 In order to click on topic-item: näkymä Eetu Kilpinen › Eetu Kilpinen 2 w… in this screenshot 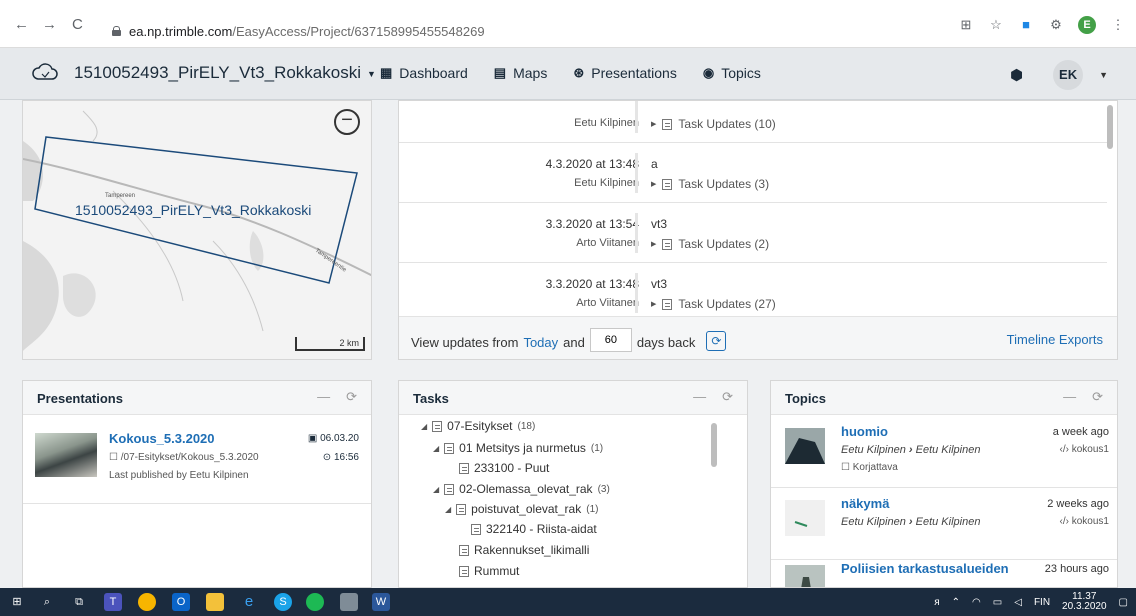, I will do `click(944, 524)`.